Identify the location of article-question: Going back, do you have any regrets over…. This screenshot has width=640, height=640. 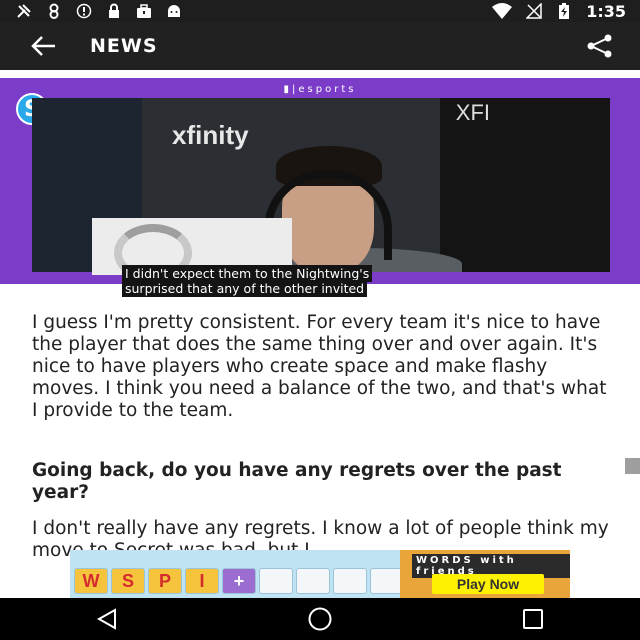
(297, 481).